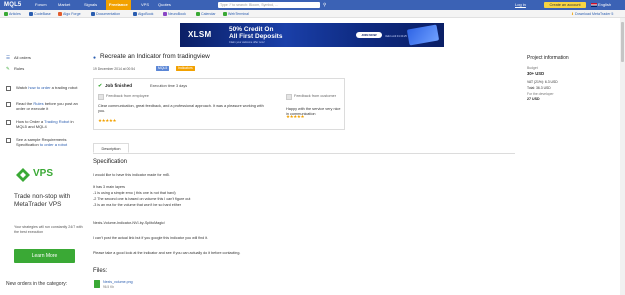 This screenshot has height=295, width=625. I want to click on subnav-algobook: AlgoBook, so click(143, 14).